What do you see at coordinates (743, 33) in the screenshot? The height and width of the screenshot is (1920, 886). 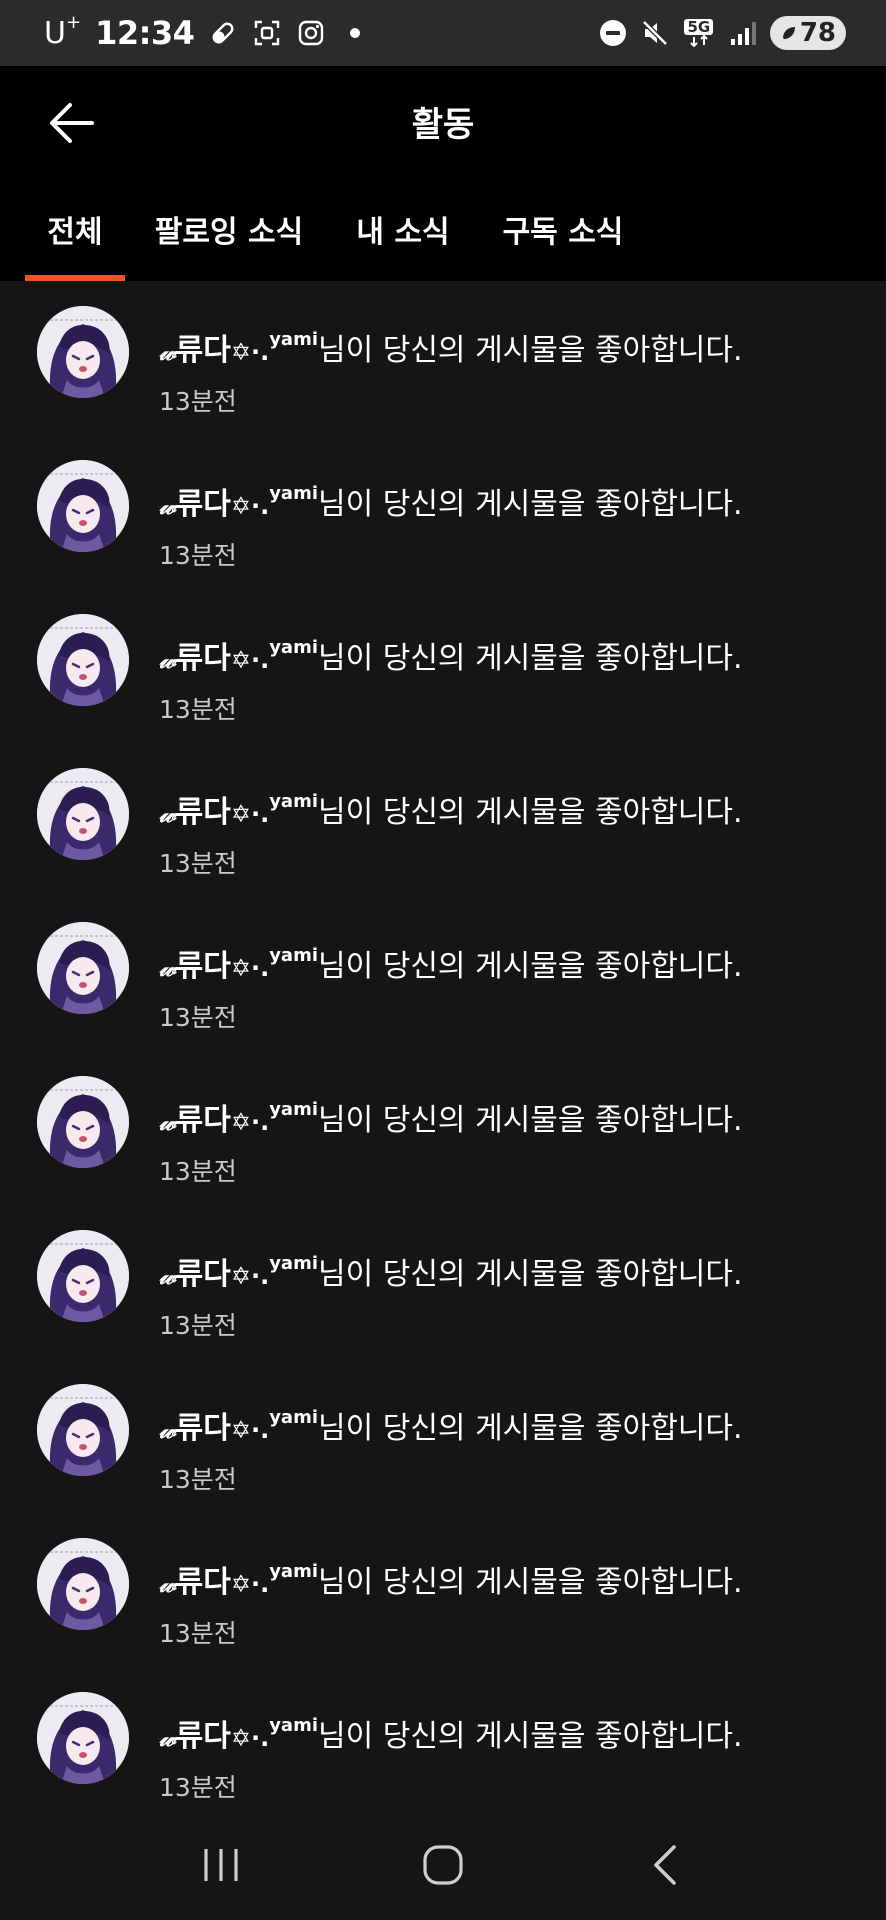 I see `signal-icon` at bounding box center [743, 33].